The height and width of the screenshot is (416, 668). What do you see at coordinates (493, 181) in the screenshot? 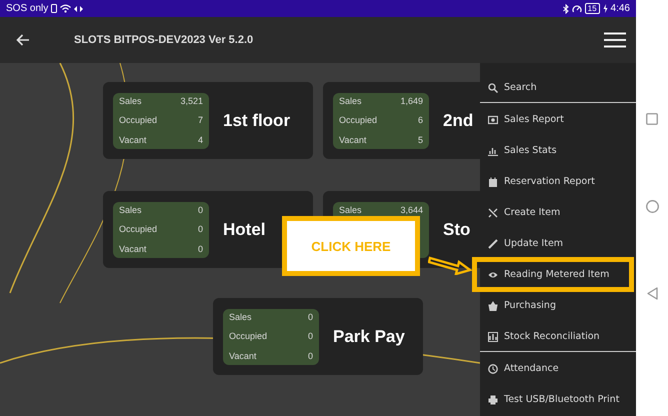
I see `calendar-icon` at bounding box center [493, 181].